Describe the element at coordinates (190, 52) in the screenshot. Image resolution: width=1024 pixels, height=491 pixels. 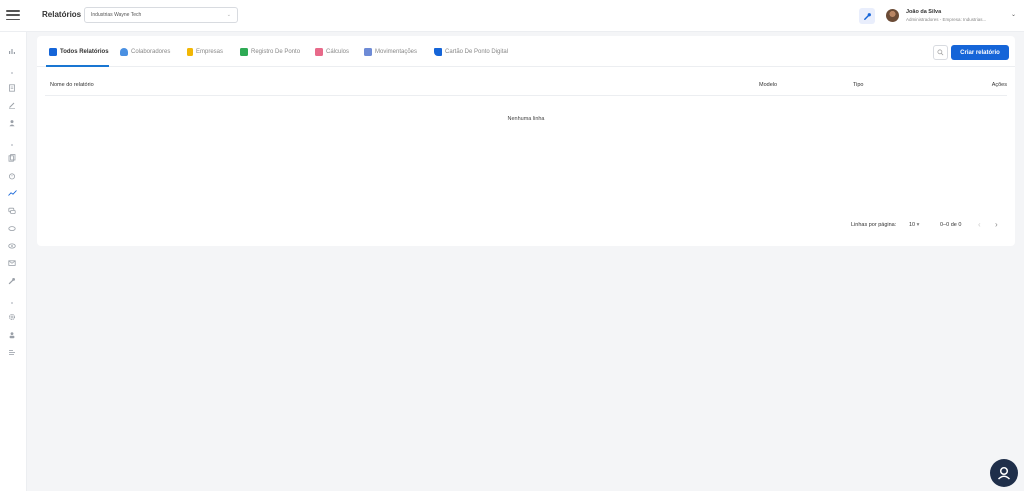
I see `building-icon` at that location.